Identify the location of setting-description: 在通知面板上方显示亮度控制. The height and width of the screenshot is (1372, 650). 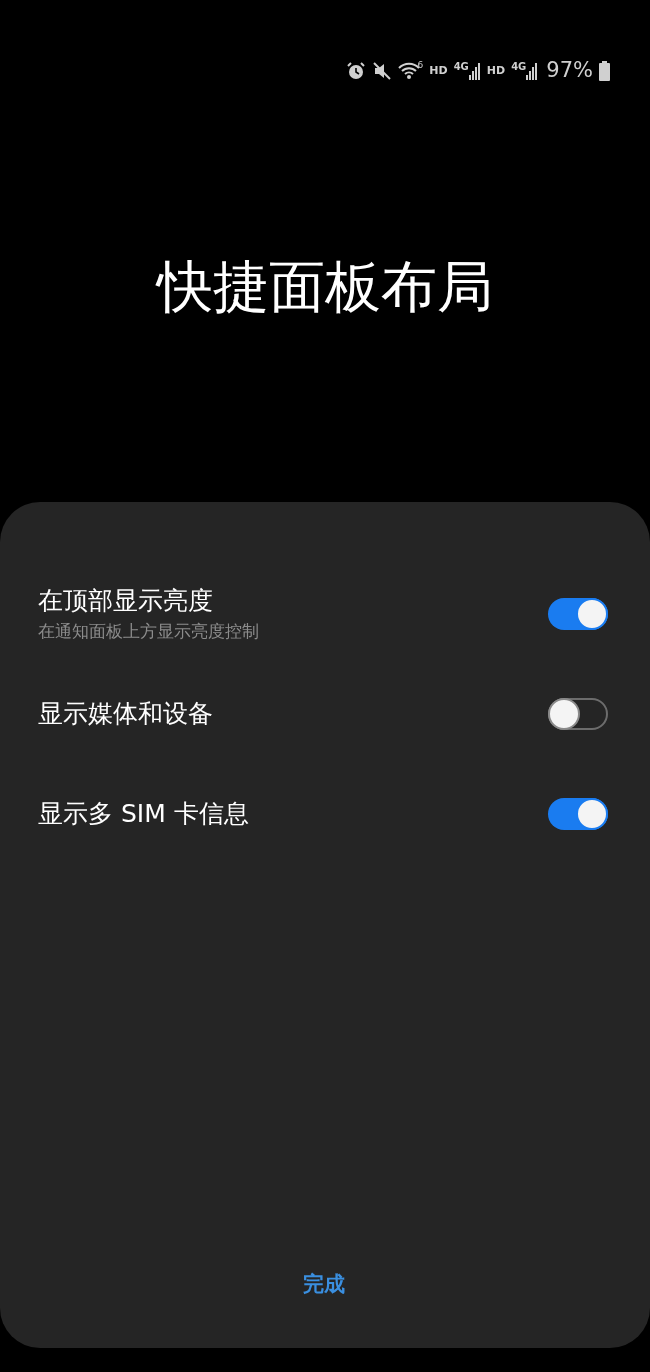
(148, 631).